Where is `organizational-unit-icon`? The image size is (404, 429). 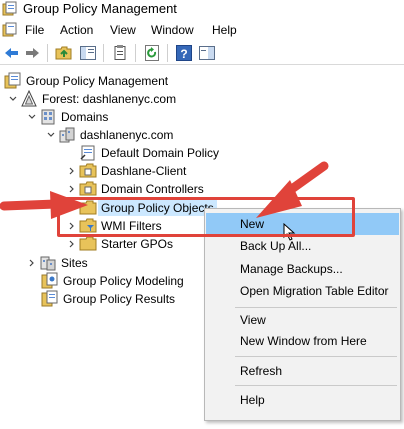 organizational-unit-icon is located at coordinates (88, 170).